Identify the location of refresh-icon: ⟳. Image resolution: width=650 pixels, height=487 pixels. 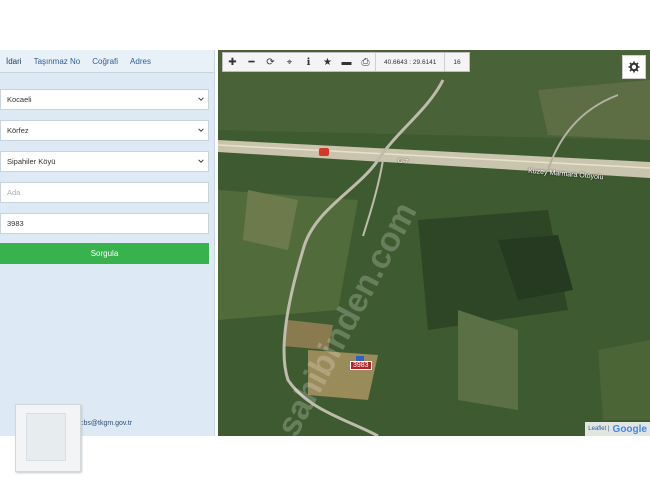
(270, 62).